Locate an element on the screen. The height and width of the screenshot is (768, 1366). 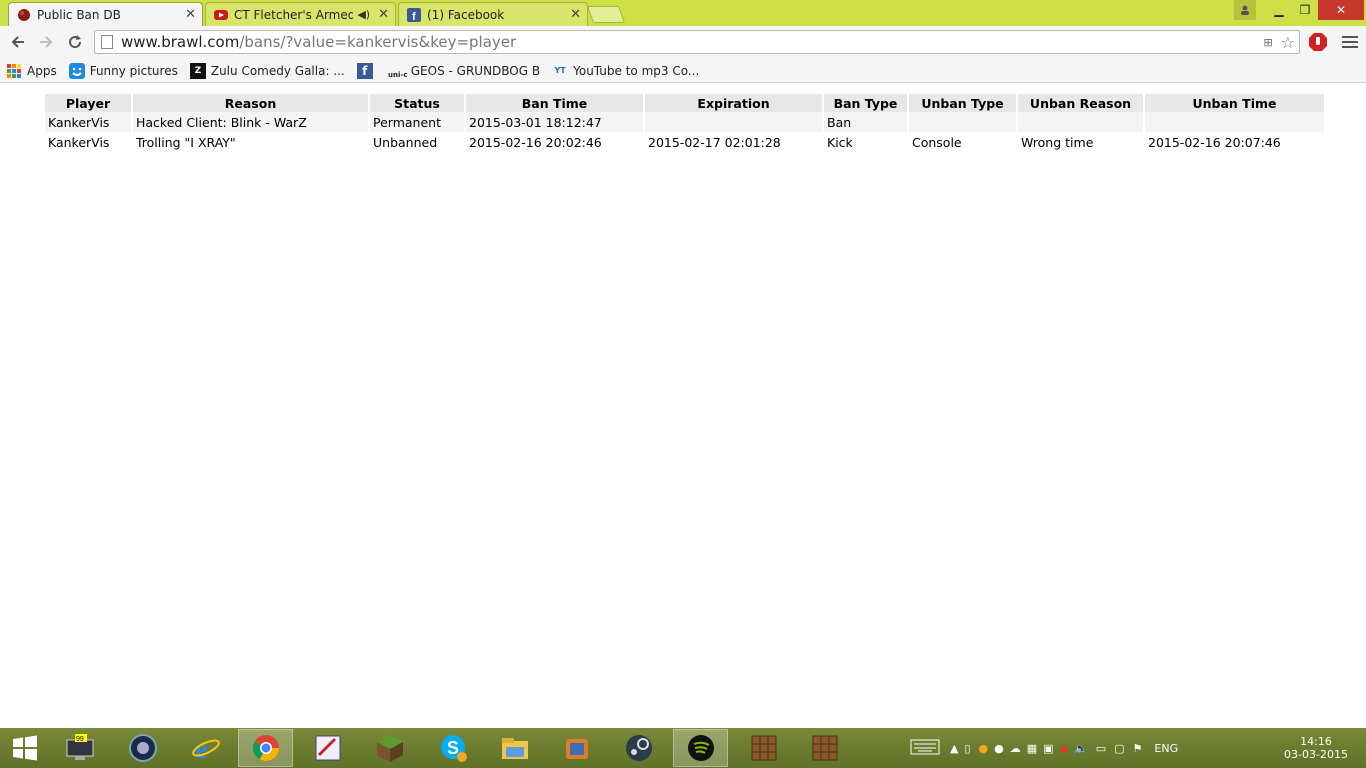
chrome-menu-icon is located at coordinates (1350, 42).